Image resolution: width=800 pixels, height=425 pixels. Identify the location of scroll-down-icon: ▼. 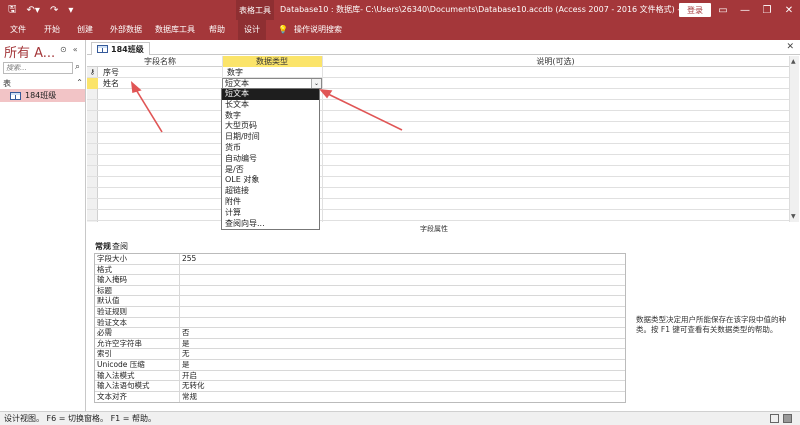
(793, 216).